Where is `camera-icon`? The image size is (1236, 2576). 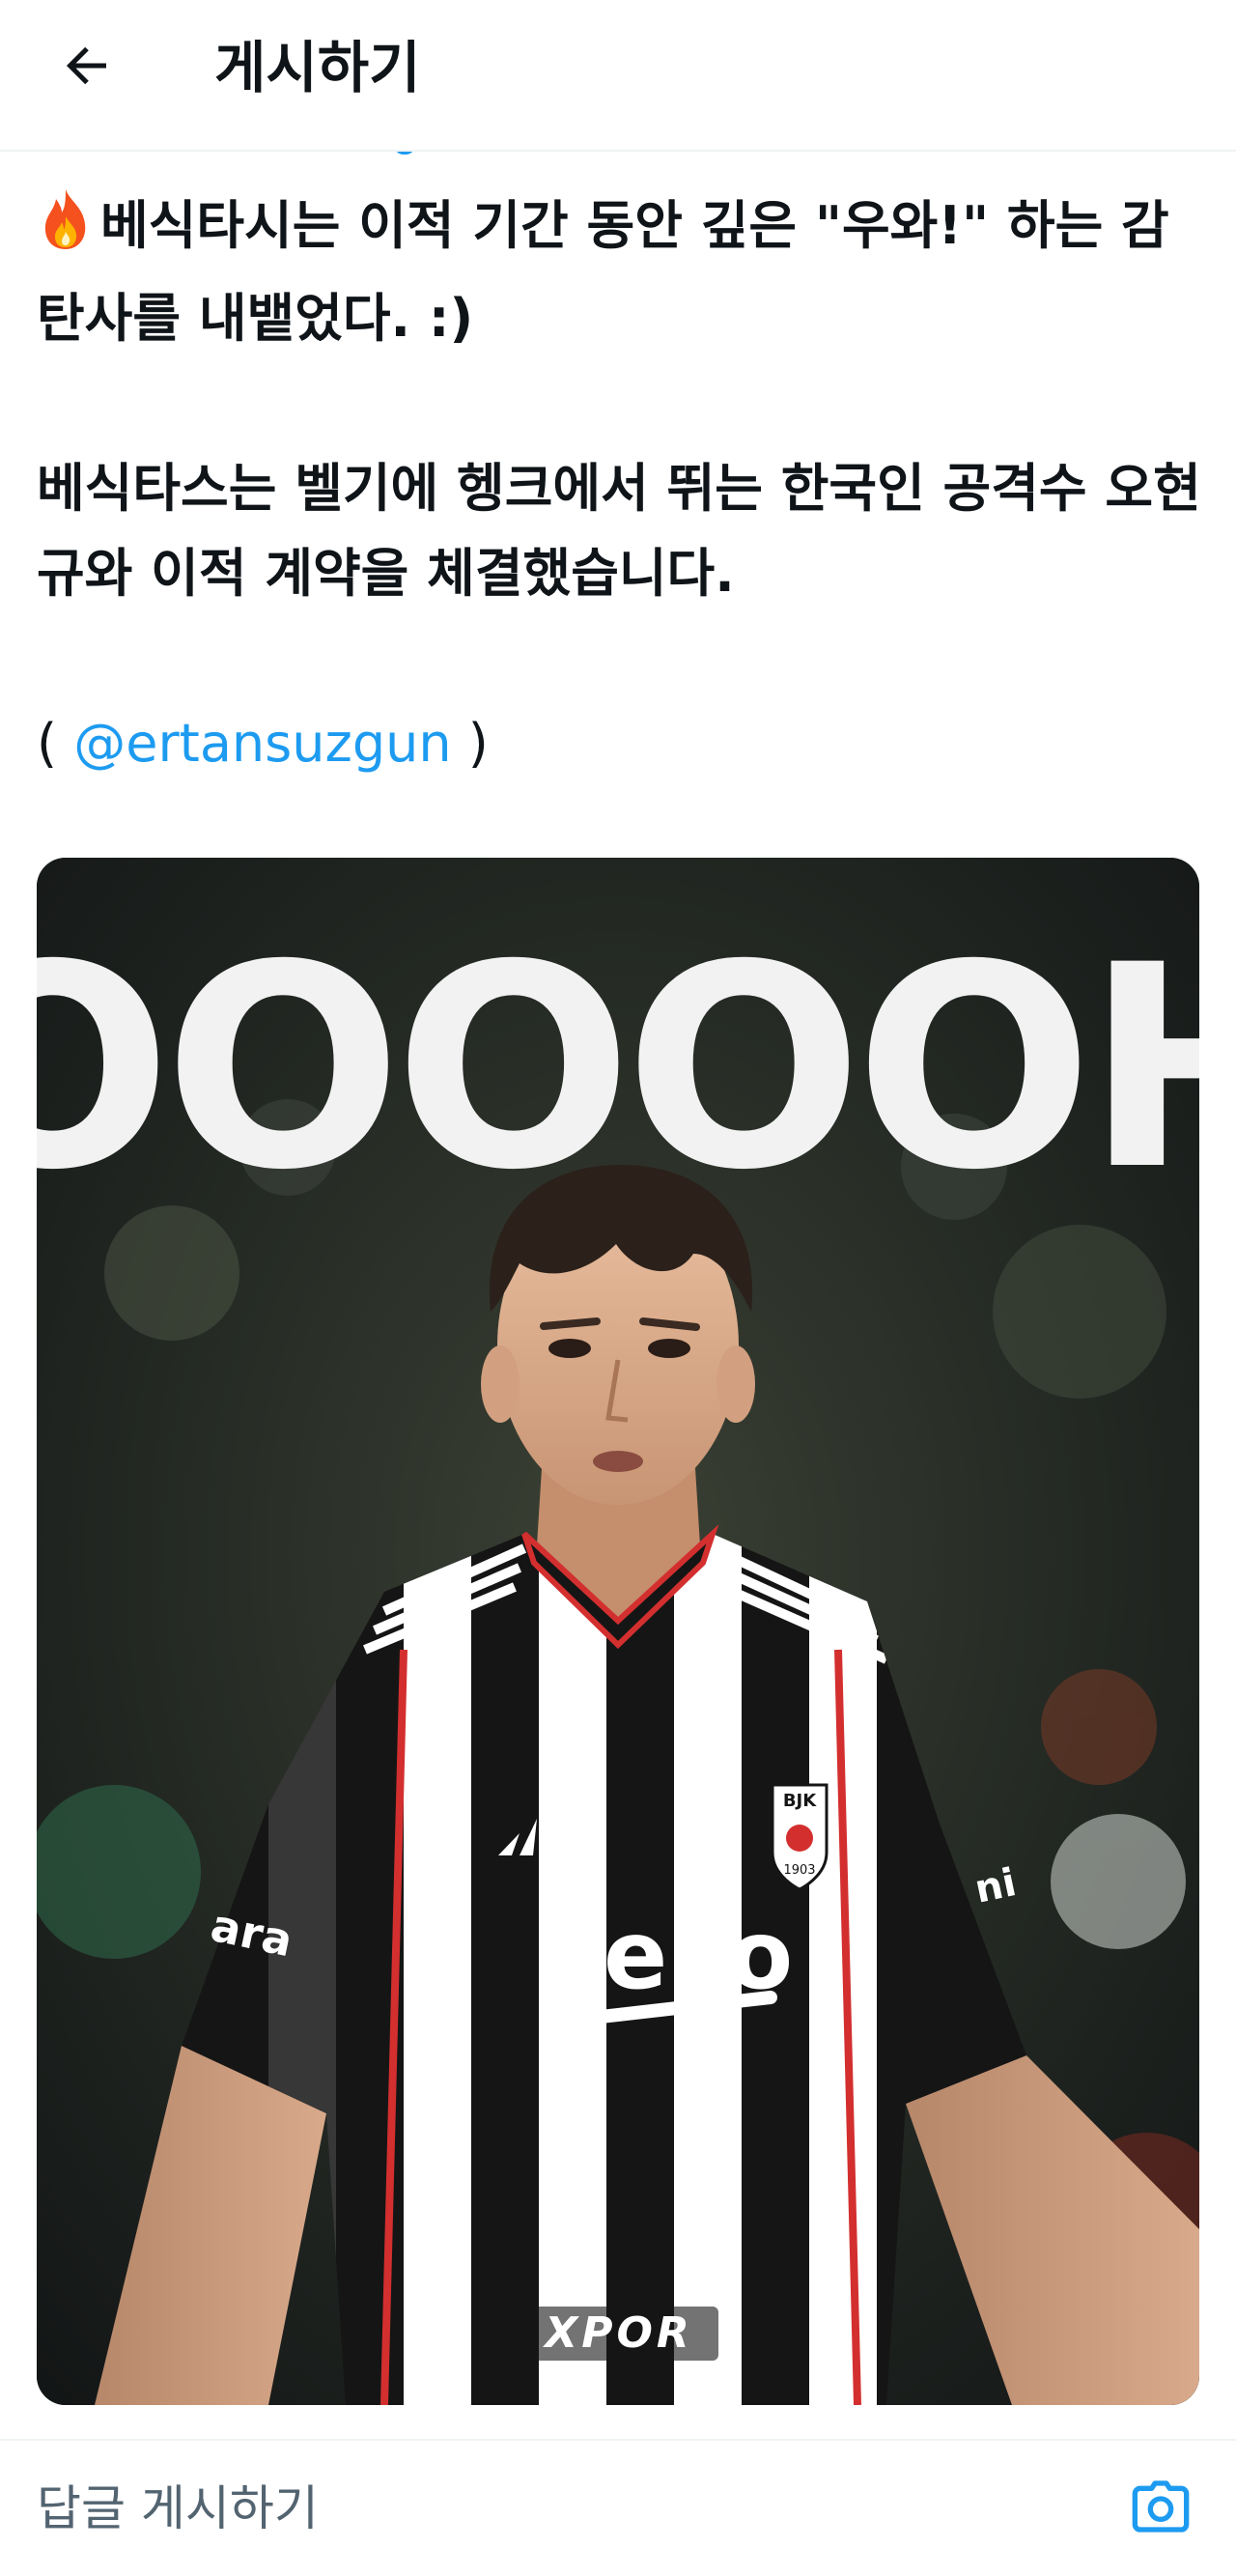
camera-icon is located at coordinates (1161, 2508).